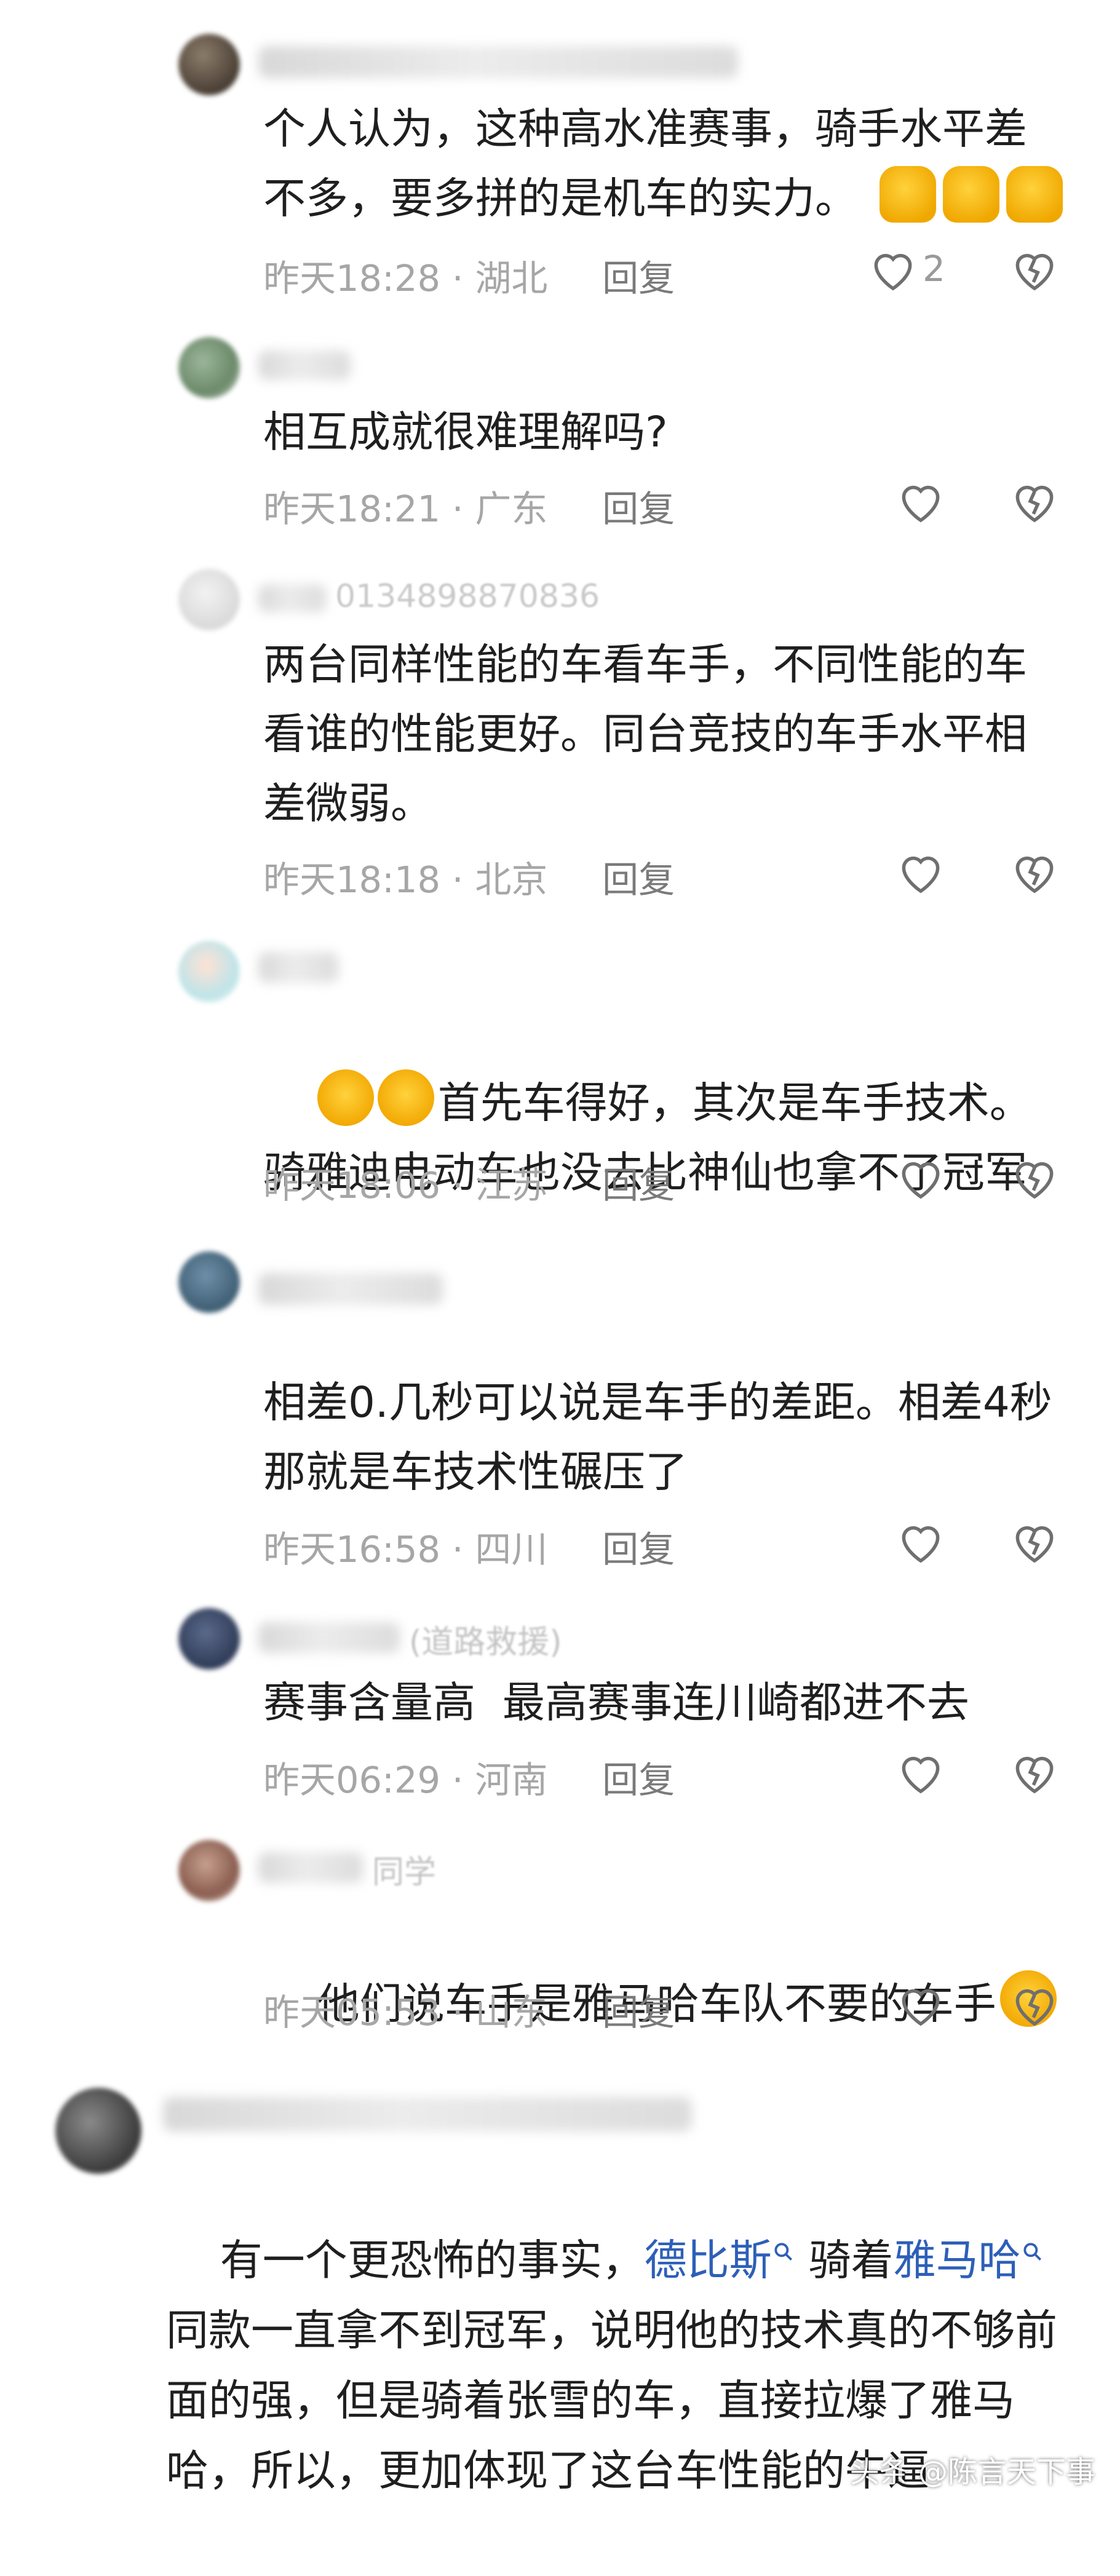 The width and height of the screenshot is (1120, 2576). Describe the element at coordinates (433, 2260) in the screenshot. I see `comment-segment: 有一个更恐怖的事实，` at that location.